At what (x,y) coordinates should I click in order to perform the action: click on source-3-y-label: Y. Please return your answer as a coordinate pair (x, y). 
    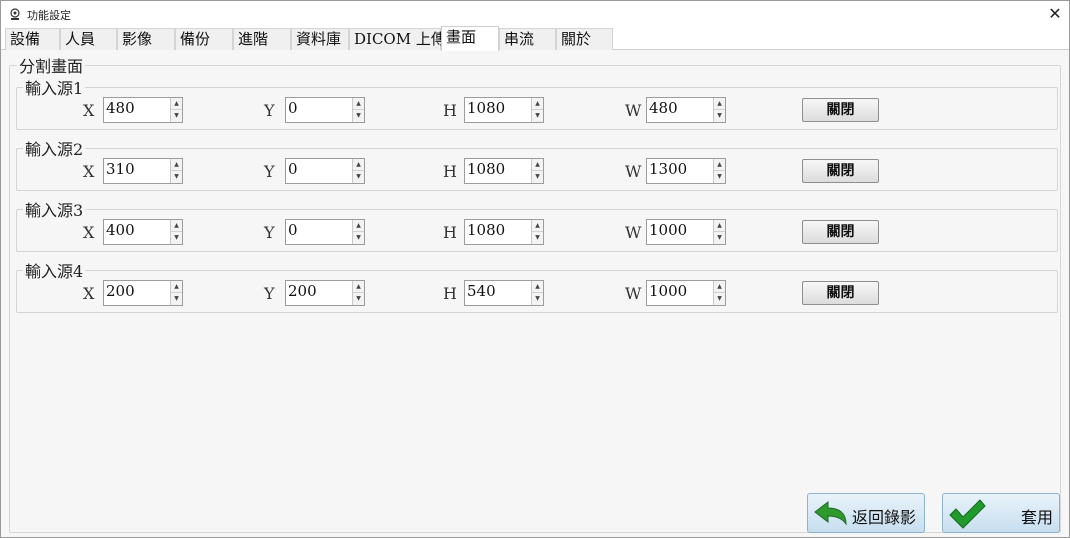
    Looking at the image, I should click on (269, 232).